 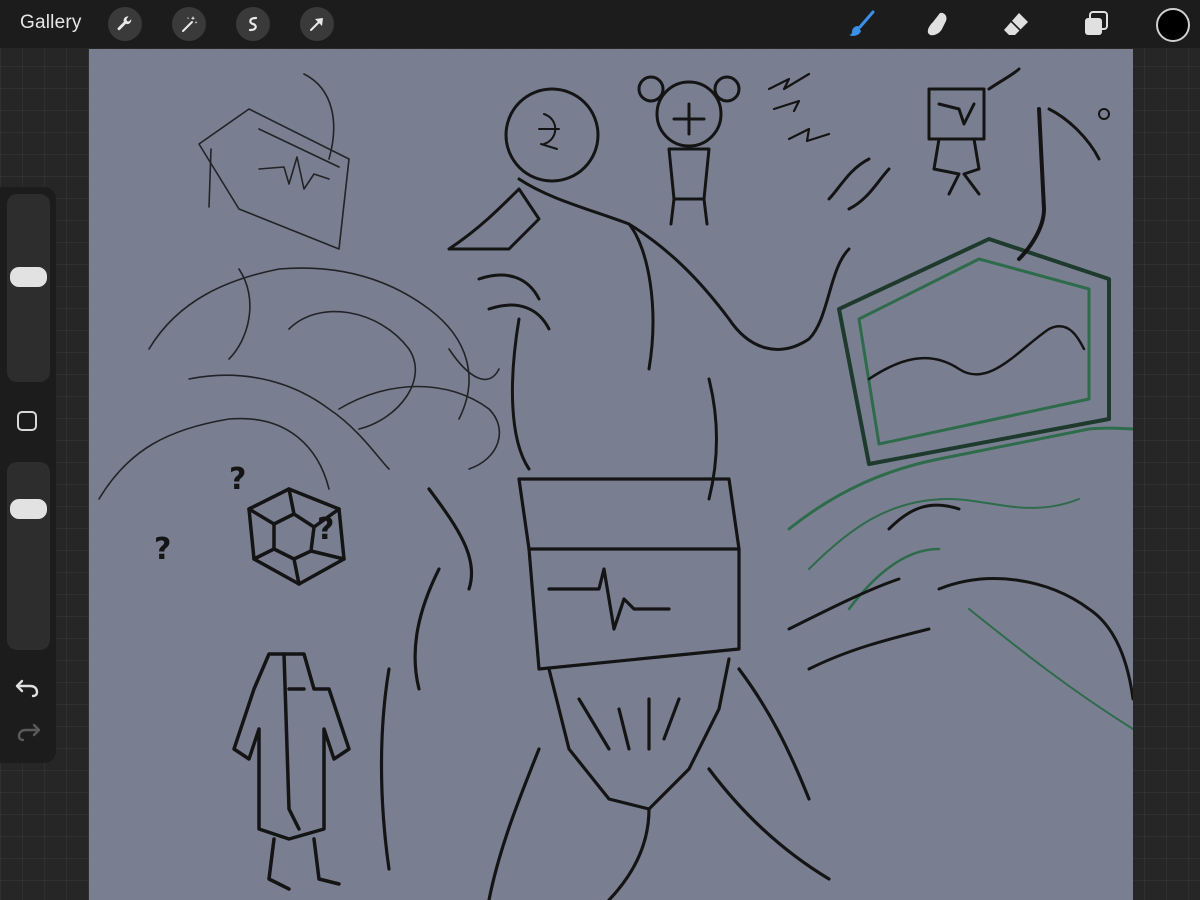 I want to click on selection-icon, so click(x=253, y=24).